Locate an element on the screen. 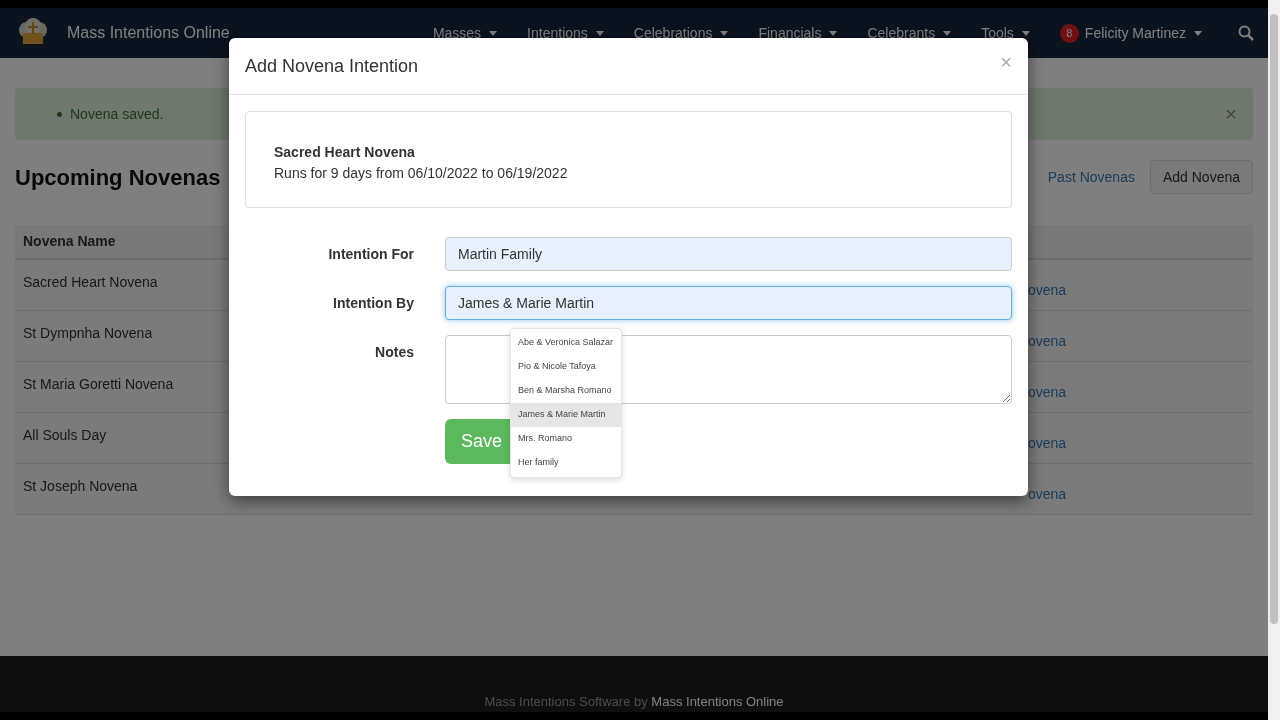 This screenshot has width=1280, height=720. novena-name: Sacred Heart Novena is located at coordinates (90, 282).